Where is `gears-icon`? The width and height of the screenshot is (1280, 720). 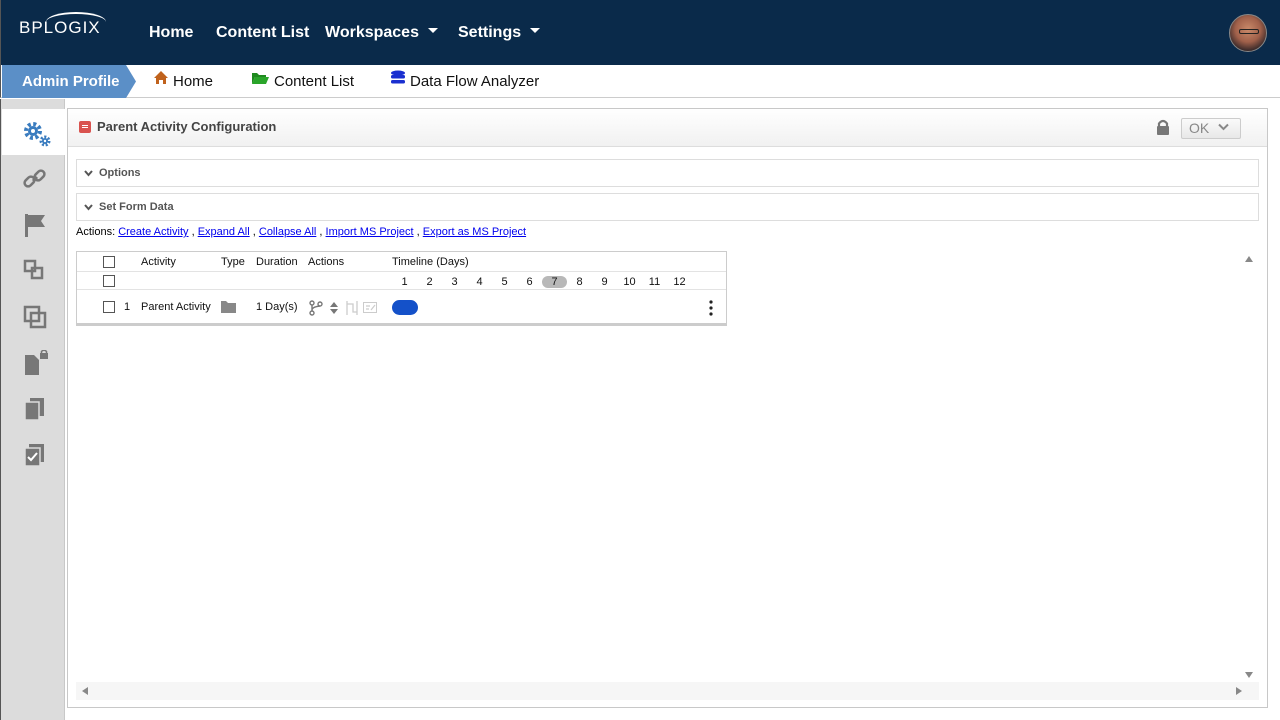 gears-icon is located at coordinates (37, 134).